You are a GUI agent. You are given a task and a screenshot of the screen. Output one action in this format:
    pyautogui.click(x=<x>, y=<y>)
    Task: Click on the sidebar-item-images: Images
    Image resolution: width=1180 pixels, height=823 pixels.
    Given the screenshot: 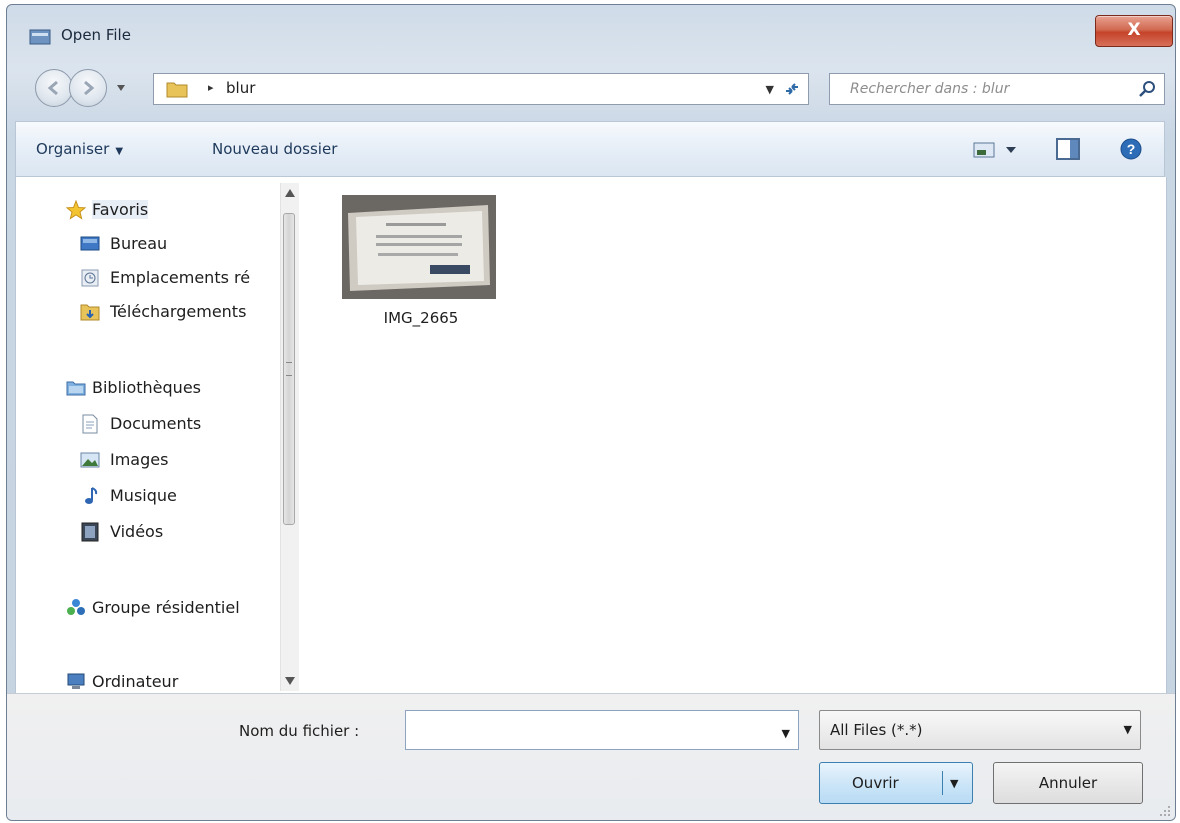 What is the action you would take?
    pyautogui.click(x=148, y=460)
    